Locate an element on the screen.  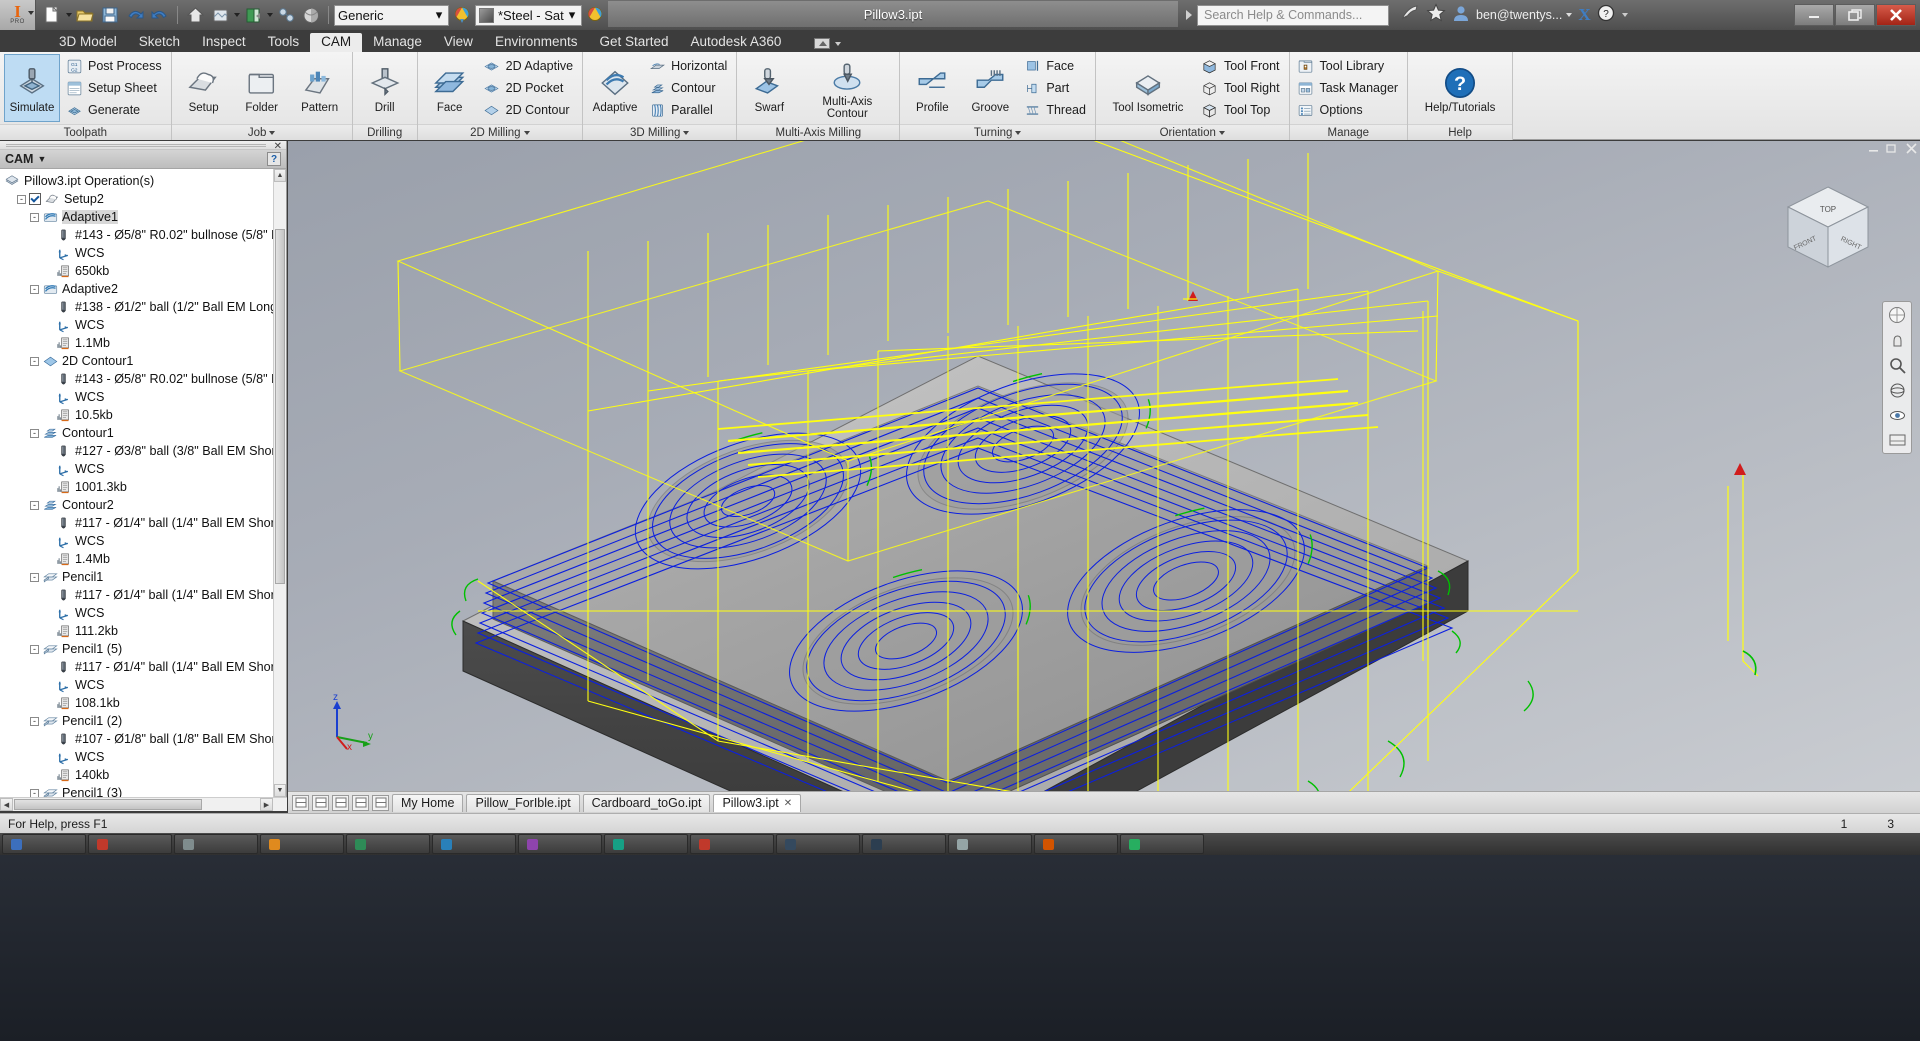
scroll-thumb-vertical is located at coordinates (280, 406).